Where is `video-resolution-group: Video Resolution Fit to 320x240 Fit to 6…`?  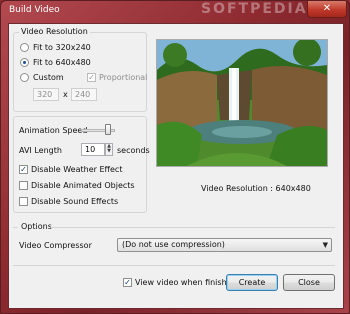 video-resolution-group: Video Resolution Fit to 320x240 Fit to 6… is located at coordinates (80, 69).